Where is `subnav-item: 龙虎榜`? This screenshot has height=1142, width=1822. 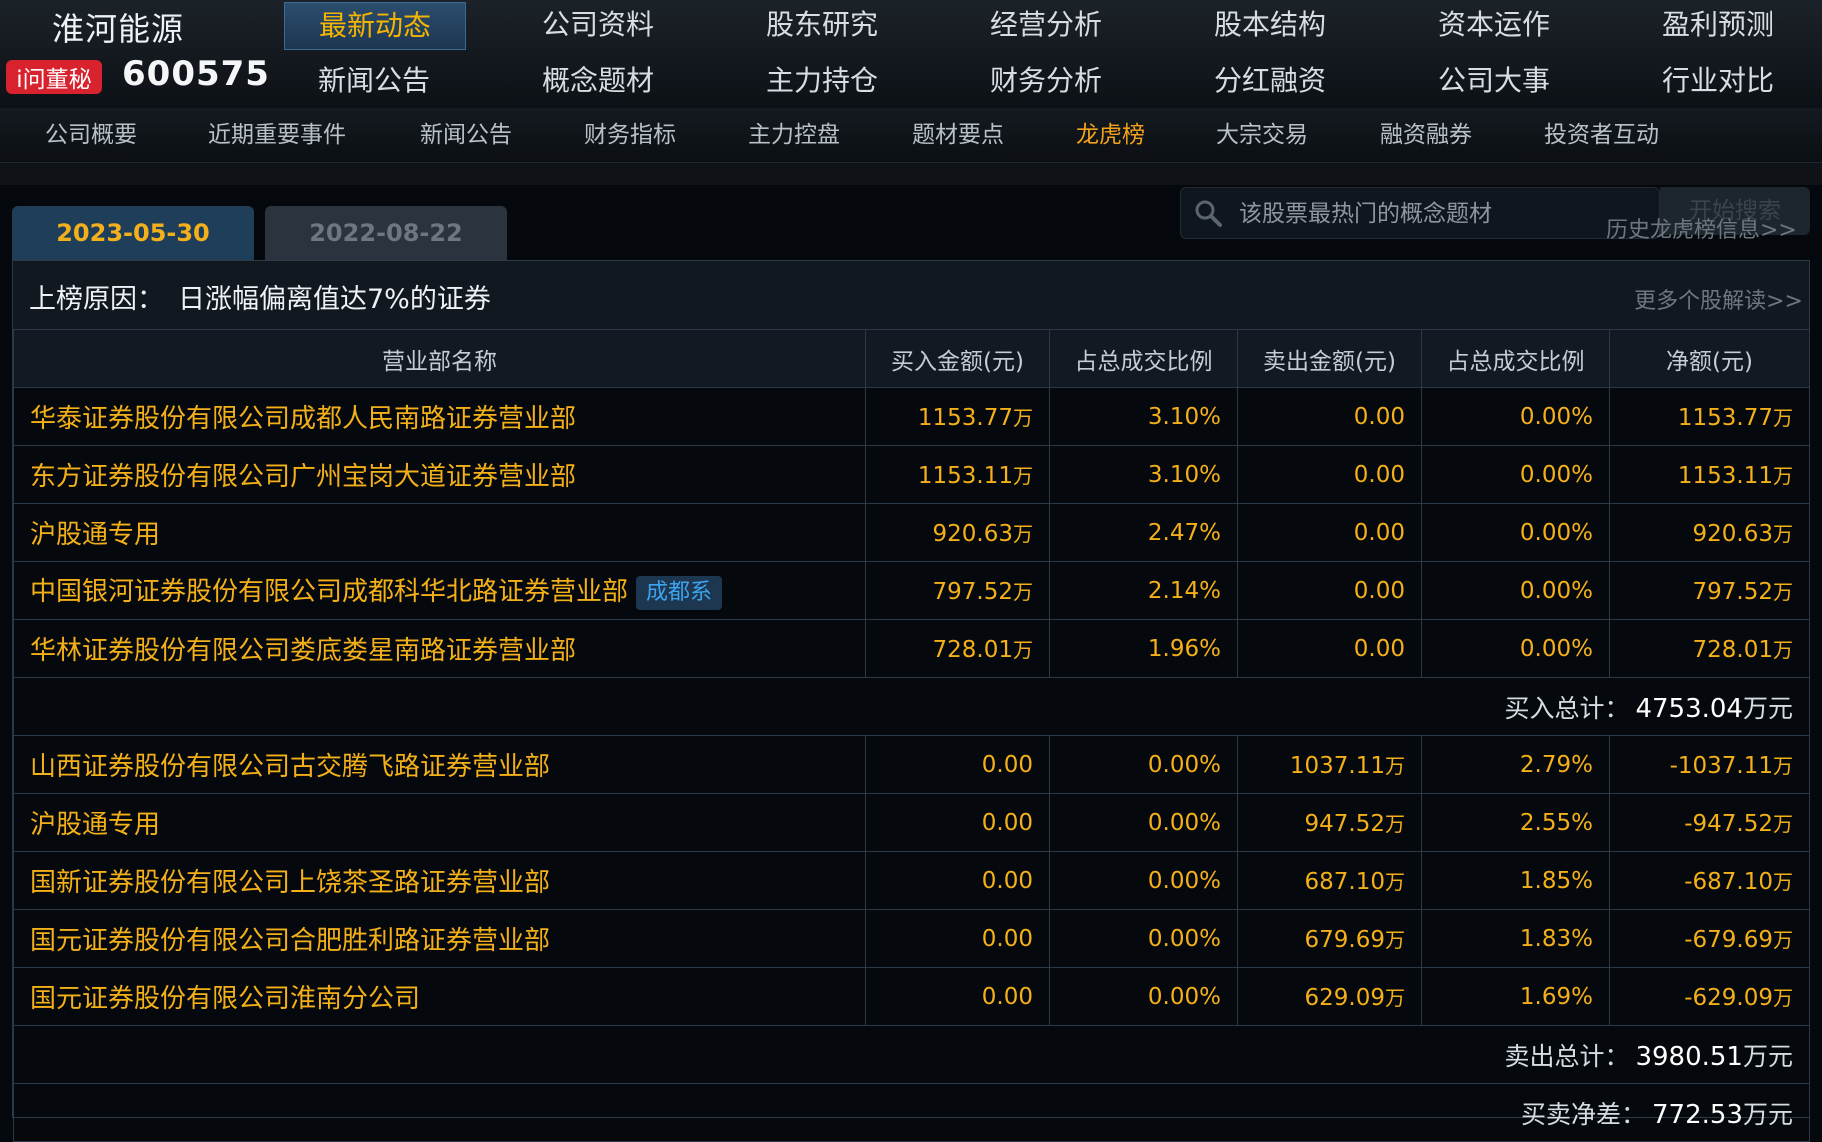 subnav-item: 龙虎榜 is located at coordinates (1110, 135).